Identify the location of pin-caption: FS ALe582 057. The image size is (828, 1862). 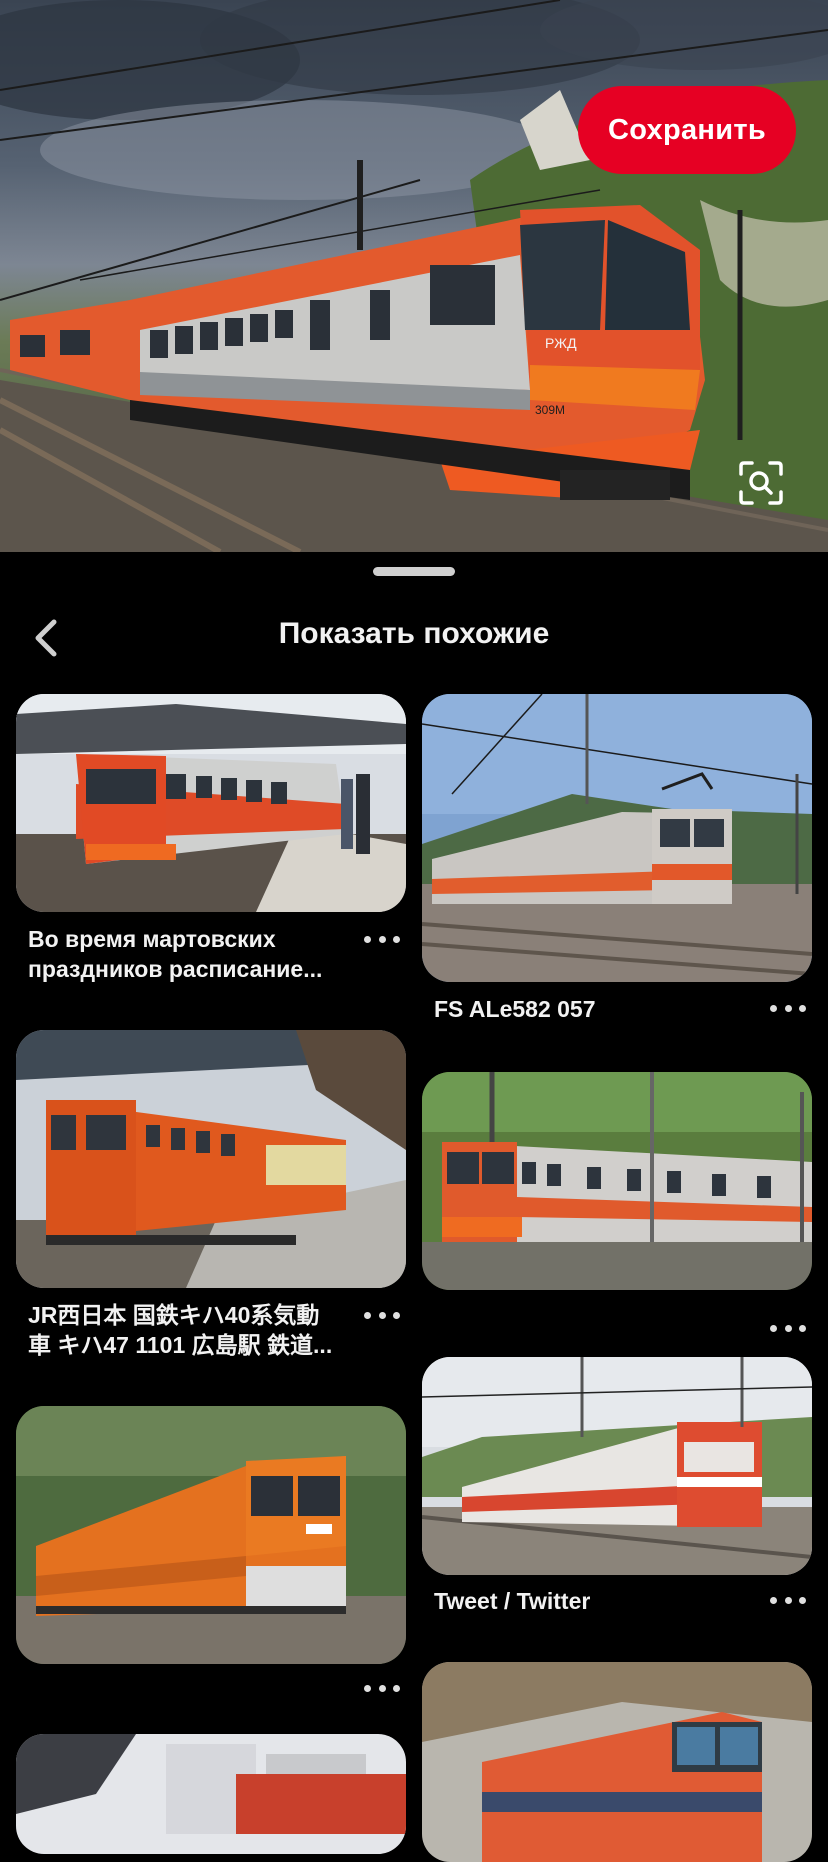
(599, 1009).